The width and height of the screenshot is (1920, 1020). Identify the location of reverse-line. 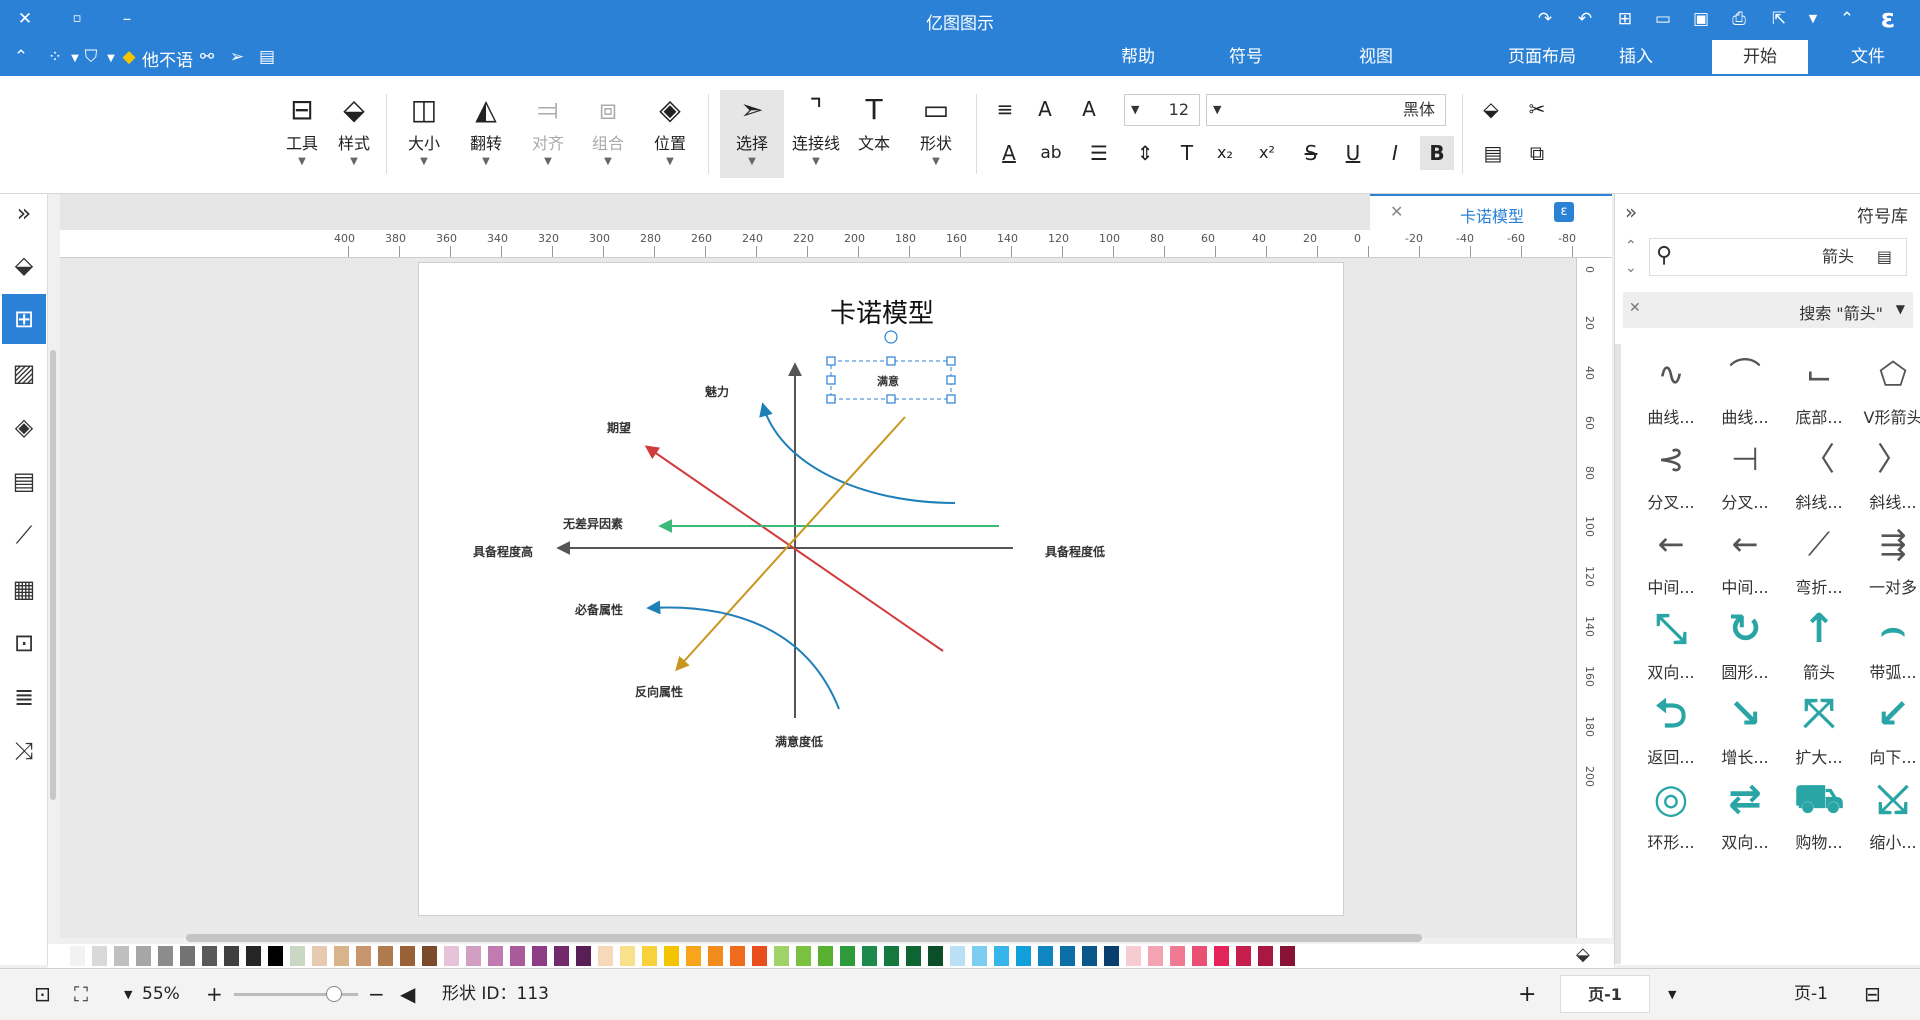
(790, 544).